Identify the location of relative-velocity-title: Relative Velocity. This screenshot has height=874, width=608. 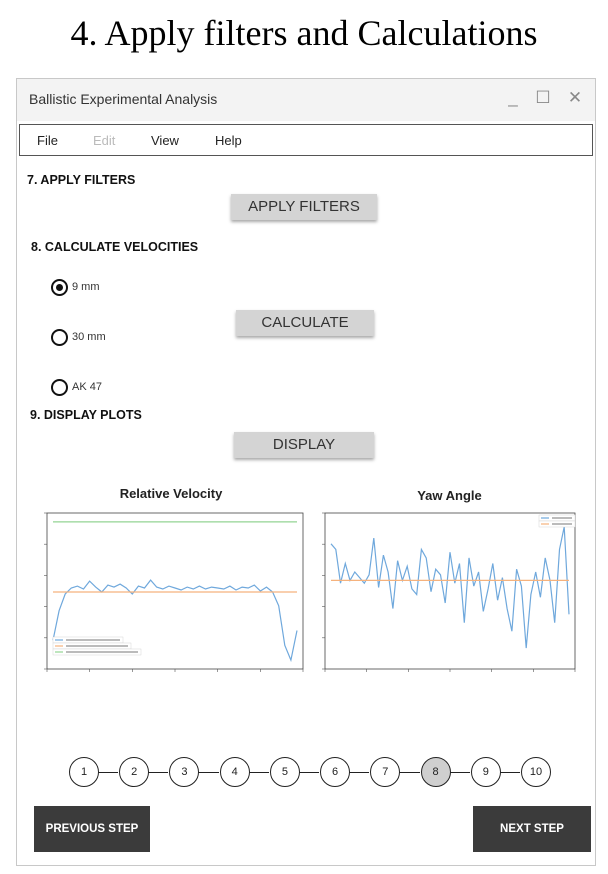
(171, 493).